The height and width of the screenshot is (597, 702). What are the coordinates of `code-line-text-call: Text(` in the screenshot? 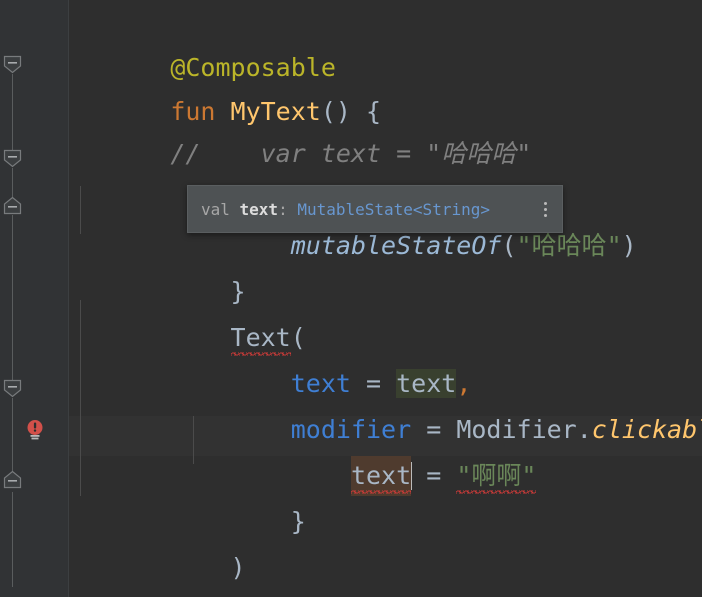 It's located at (193, 317).